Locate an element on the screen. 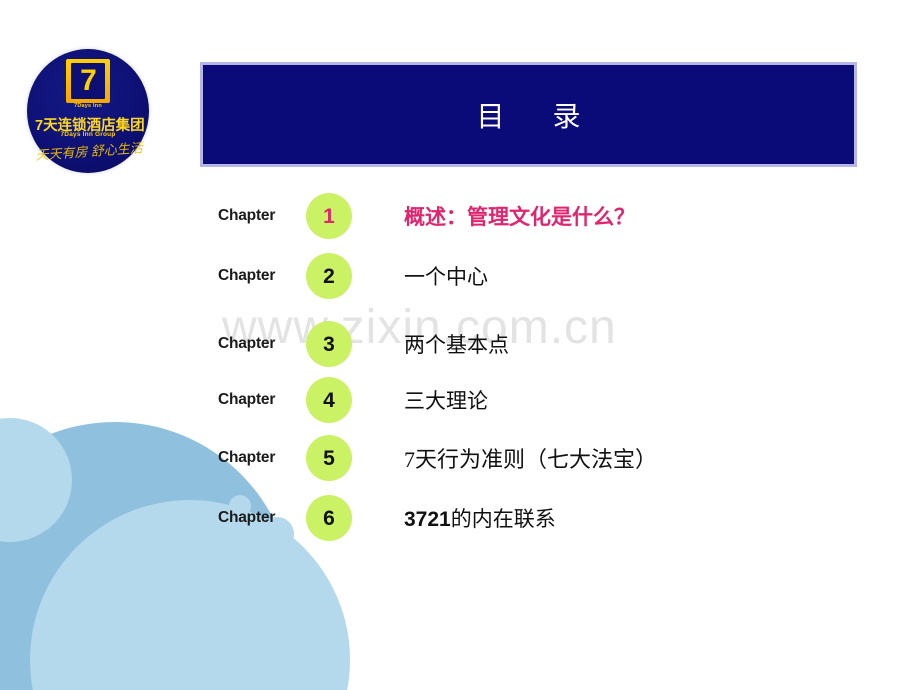 The height and width of the screenshot is (690, 920). chapter-label-4: Chapter is located at coordinates (247, 399).